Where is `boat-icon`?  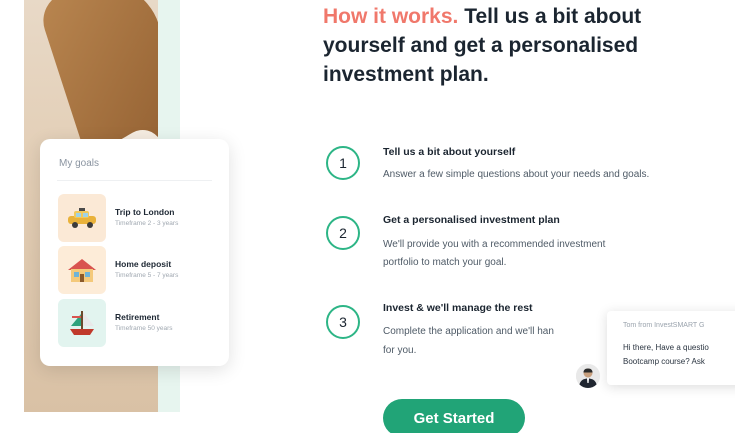
boat-icon is located at coordinates (82, 323).